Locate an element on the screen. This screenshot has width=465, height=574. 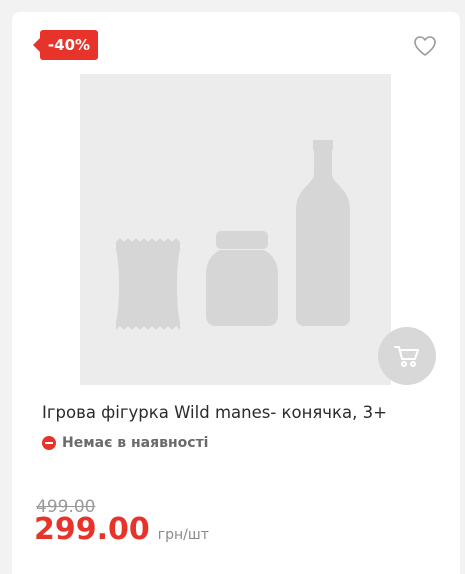
product-title-link: Ігрова фігурка Wild manes- конячка, 3+ is located at coordinates (214, 412).